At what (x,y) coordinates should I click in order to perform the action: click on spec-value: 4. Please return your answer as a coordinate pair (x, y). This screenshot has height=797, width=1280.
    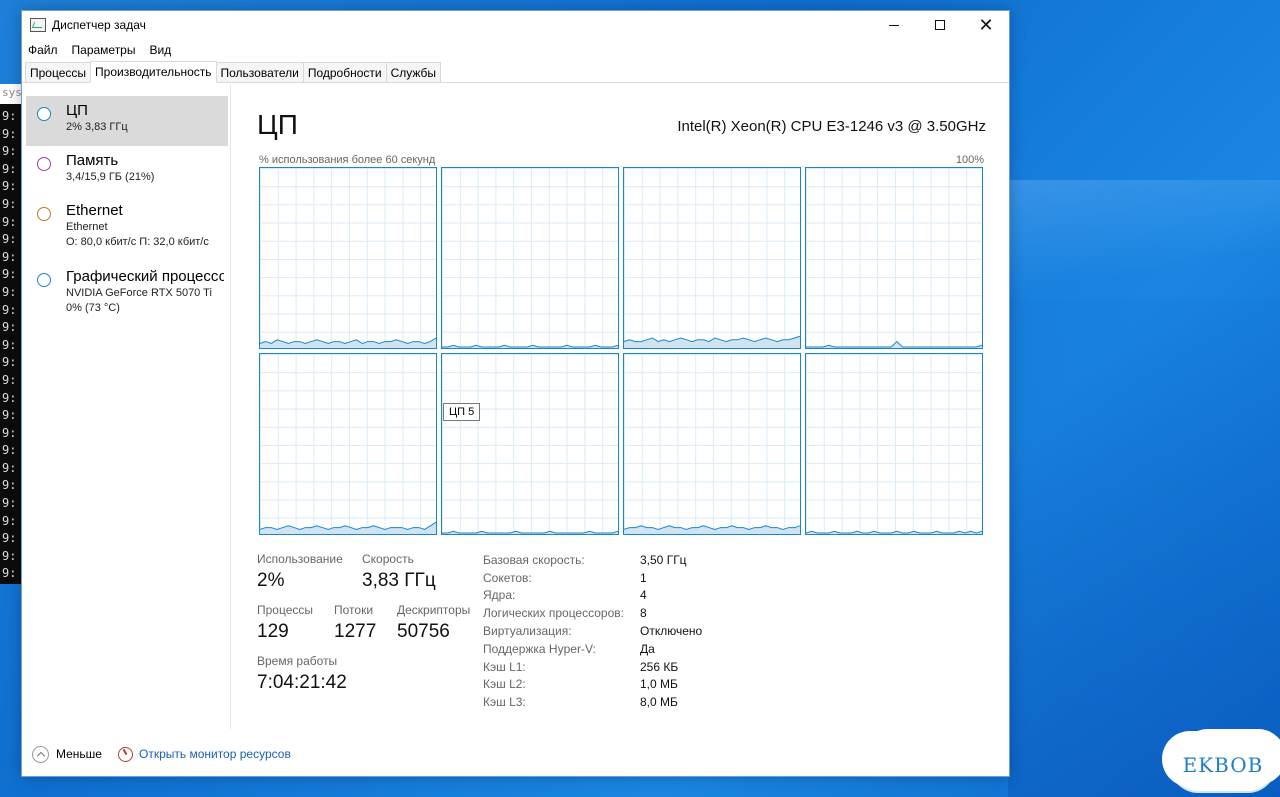
    Looking at the image, I should click on (643, 595).